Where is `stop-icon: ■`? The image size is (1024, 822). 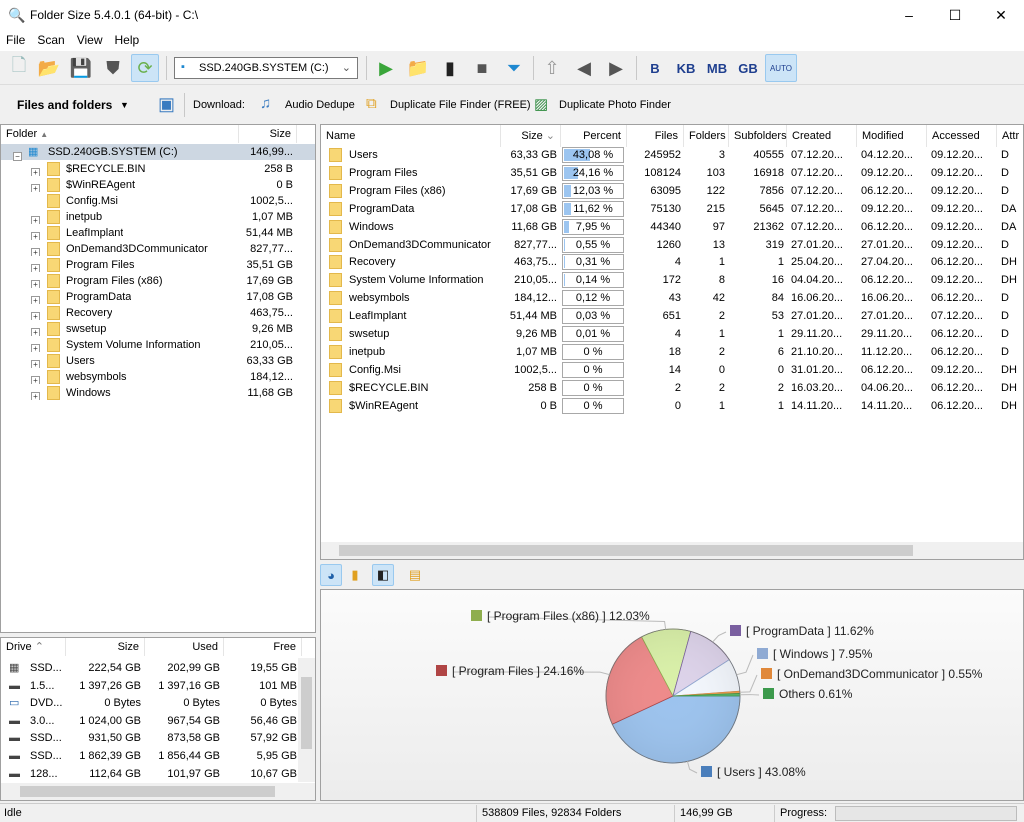
stop-icon: ■ is located at coordinates (482, 68).